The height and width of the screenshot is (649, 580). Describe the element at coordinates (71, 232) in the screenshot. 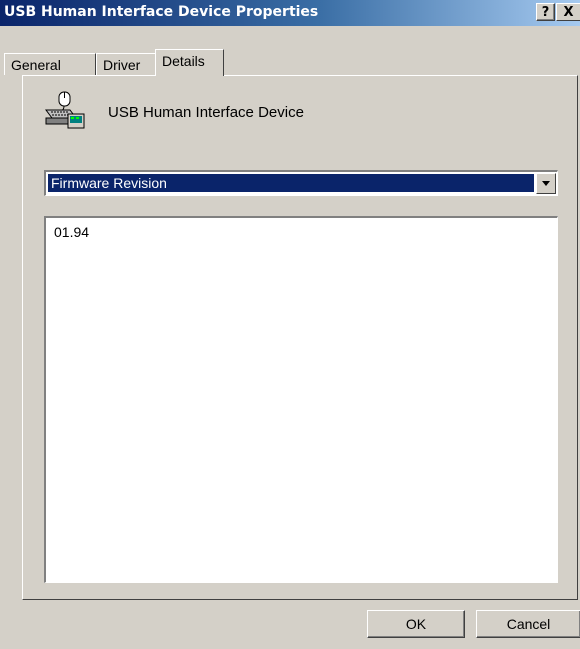

I see `list-item: 01.94` at that location.